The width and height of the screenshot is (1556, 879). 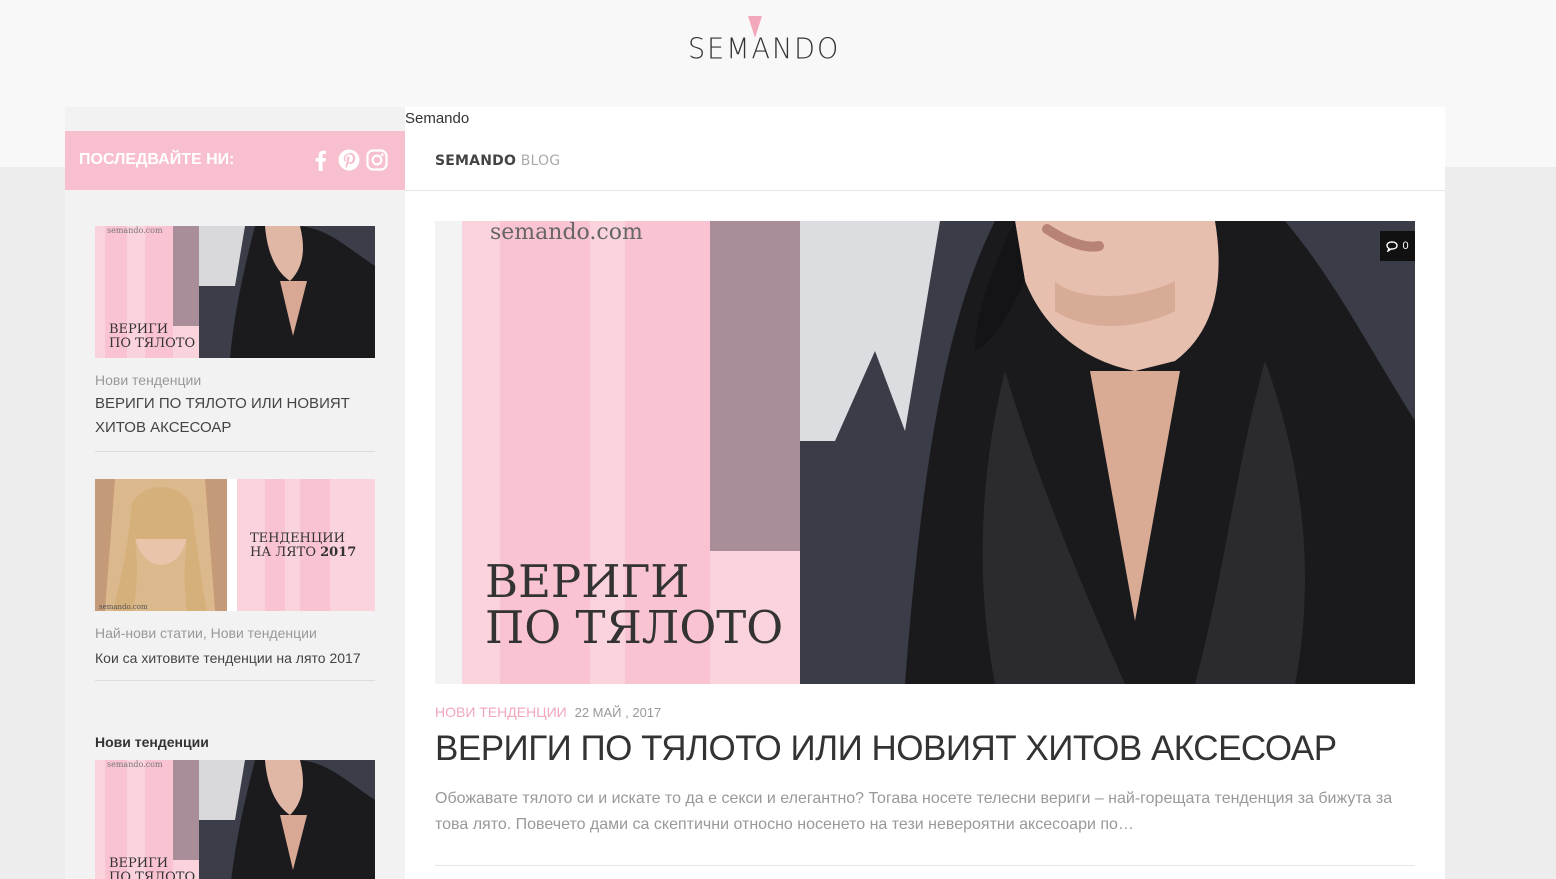 I want to click on thumb-caption-line1: ТЕНДЕНЦИИ, so click(x=297, y=538).